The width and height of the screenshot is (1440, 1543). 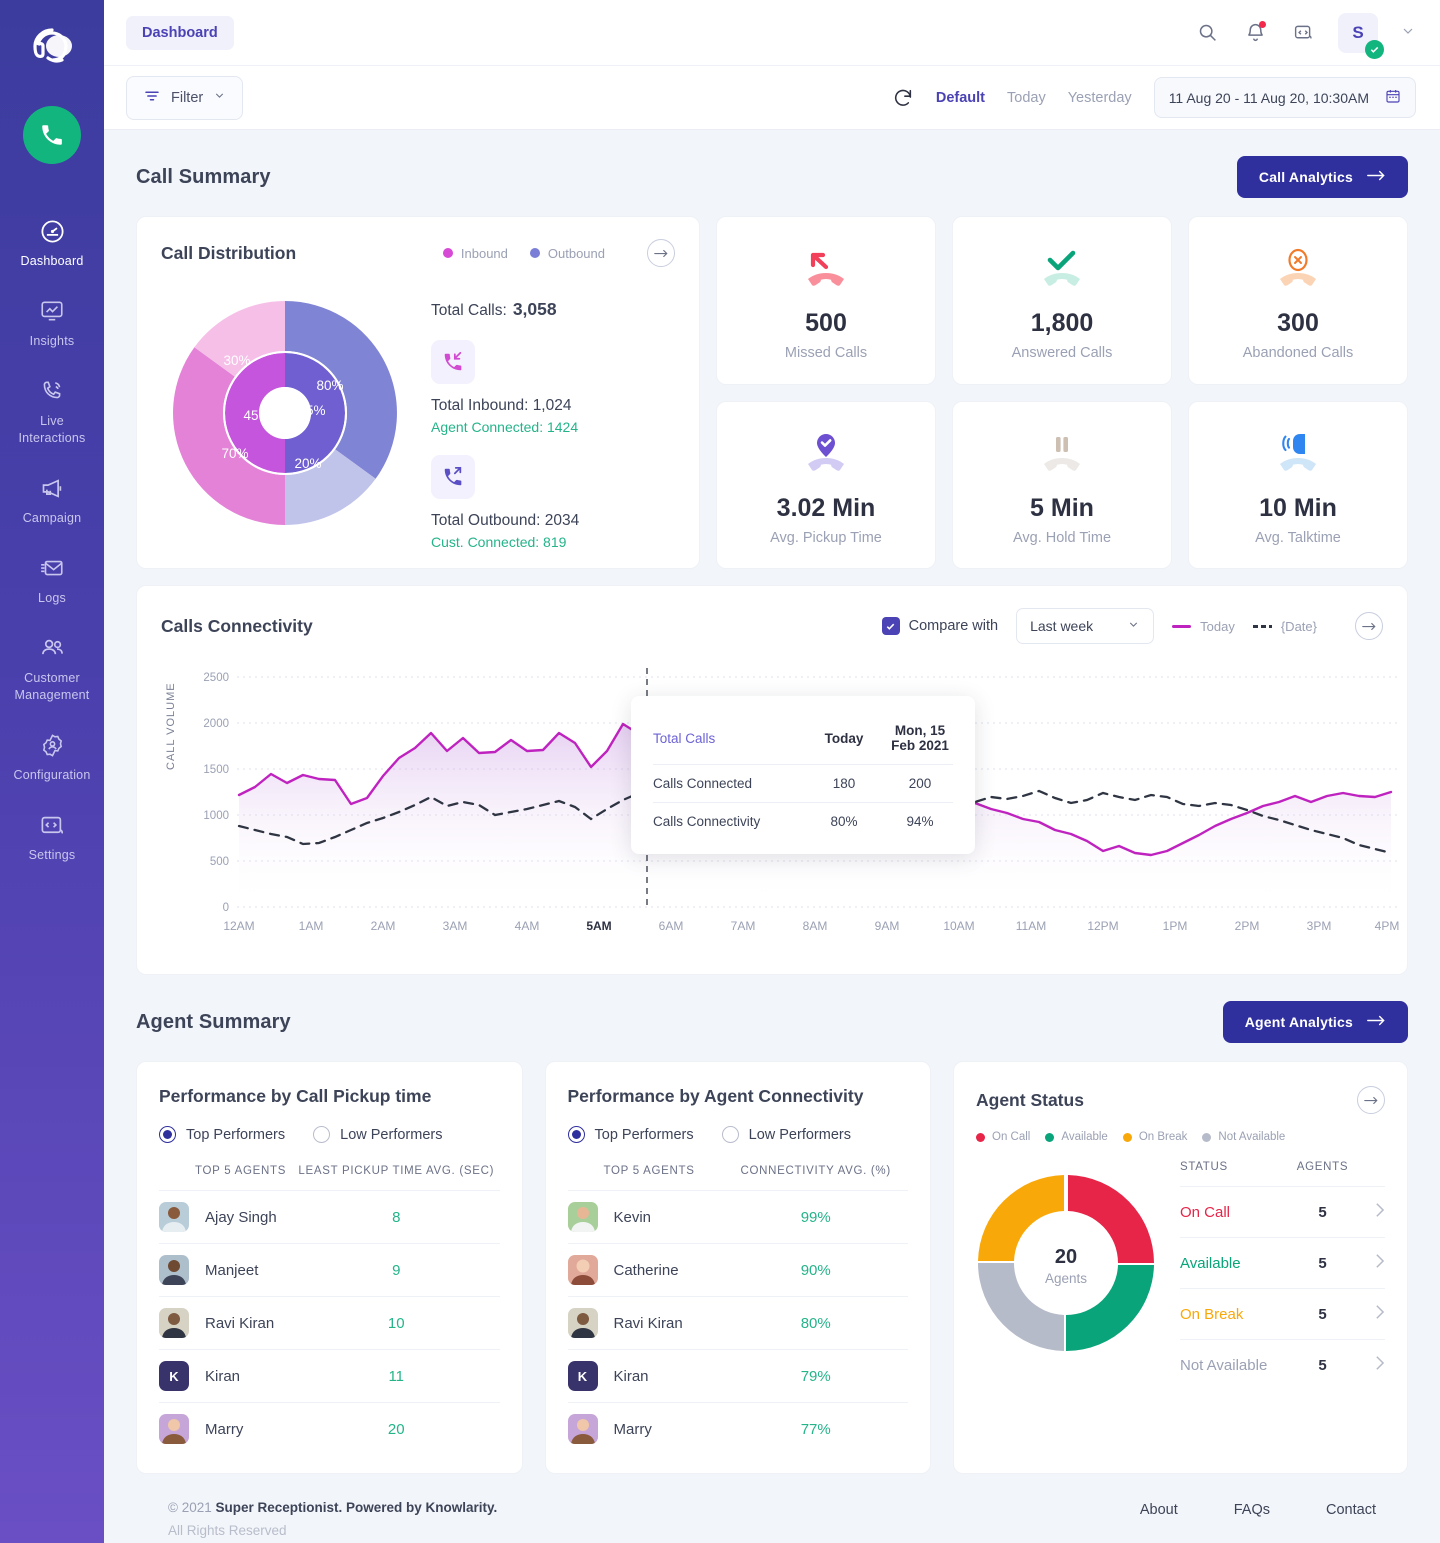 I want to click on sidebar-item-insights: Insights, so click(x=52, y=324).